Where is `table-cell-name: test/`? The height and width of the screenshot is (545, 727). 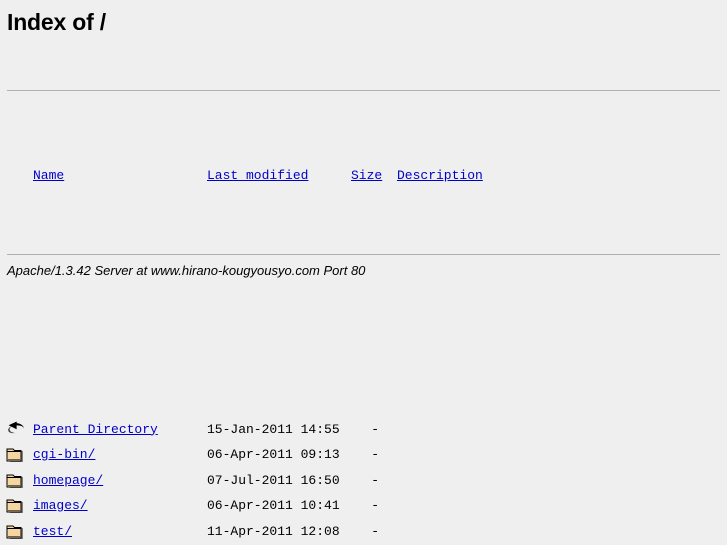
table-cell-name: test/ is located at coordinates (52, 532).